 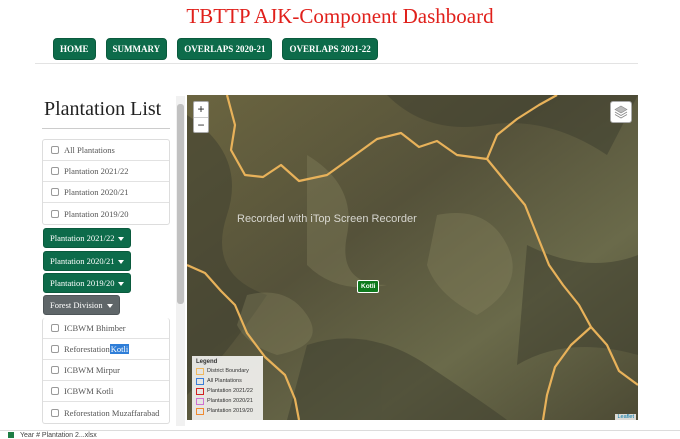 What do you see at coordinates (87, 349) in the screenshot?
I see `list-item-label: Reforestation` at bounding box center [87, 349].